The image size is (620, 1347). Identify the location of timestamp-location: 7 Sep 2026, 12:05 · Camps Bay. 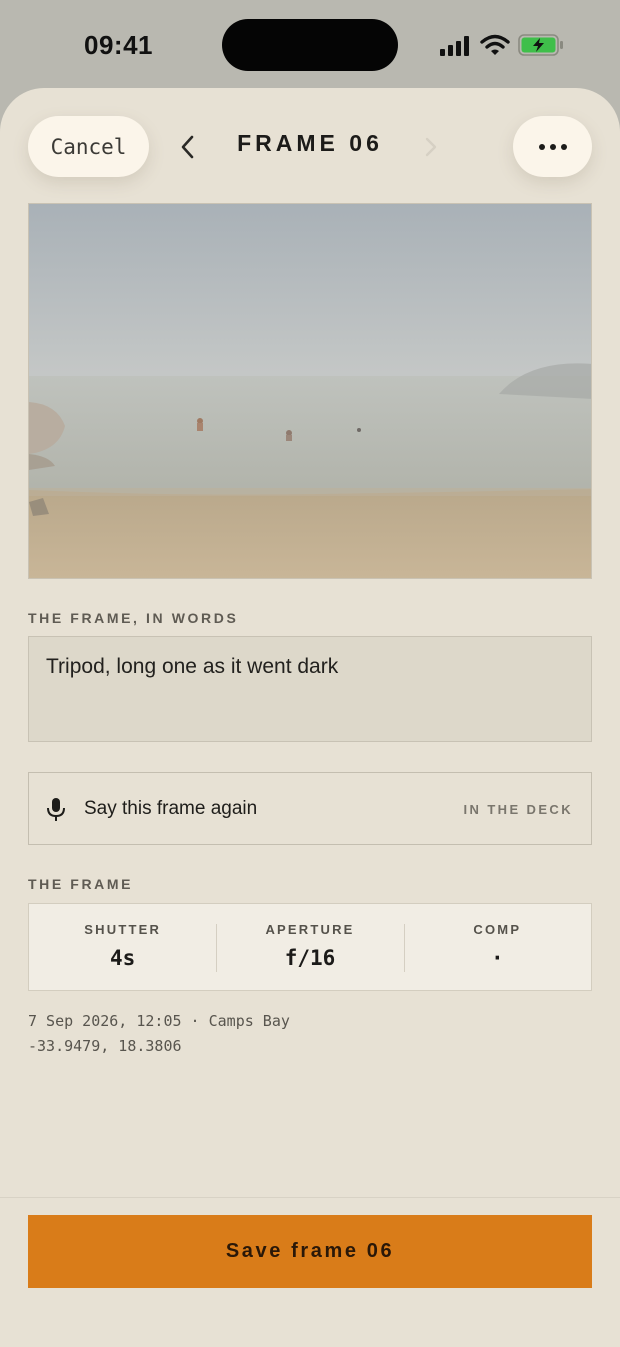
(159, 1021).